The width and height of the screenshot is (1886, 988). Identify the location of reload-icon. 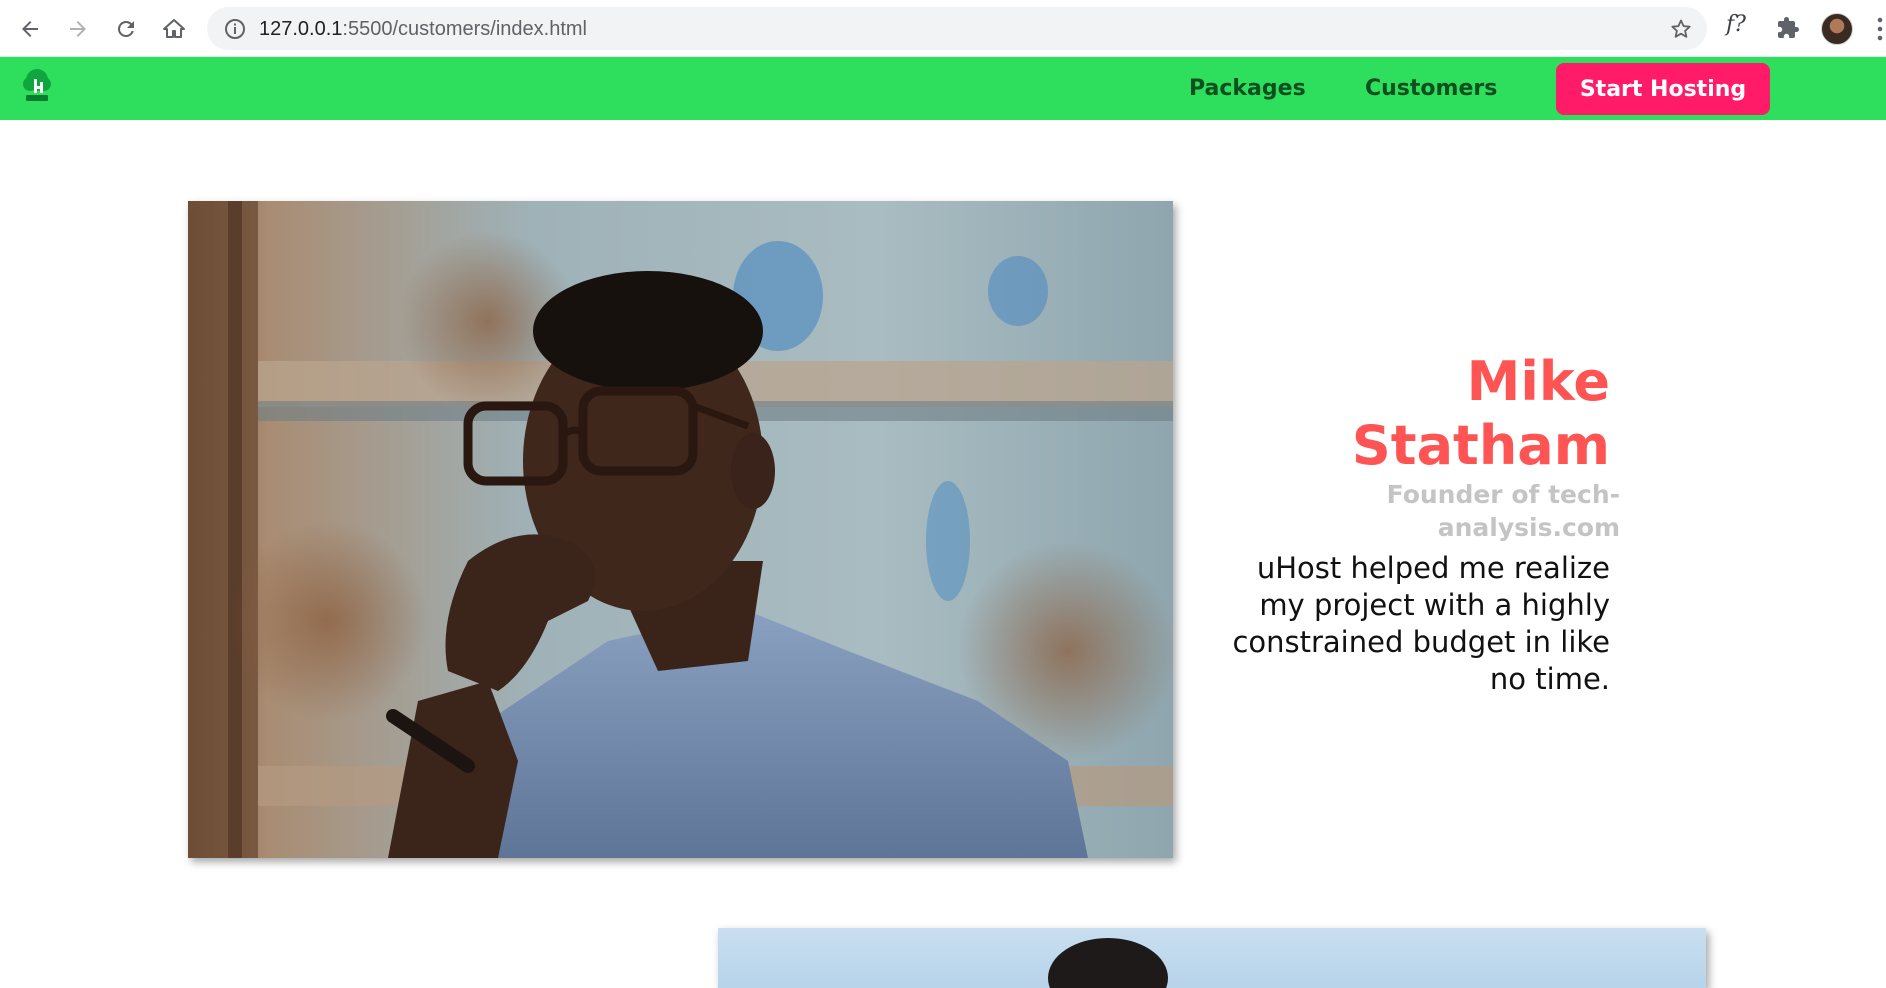
(125, 28).